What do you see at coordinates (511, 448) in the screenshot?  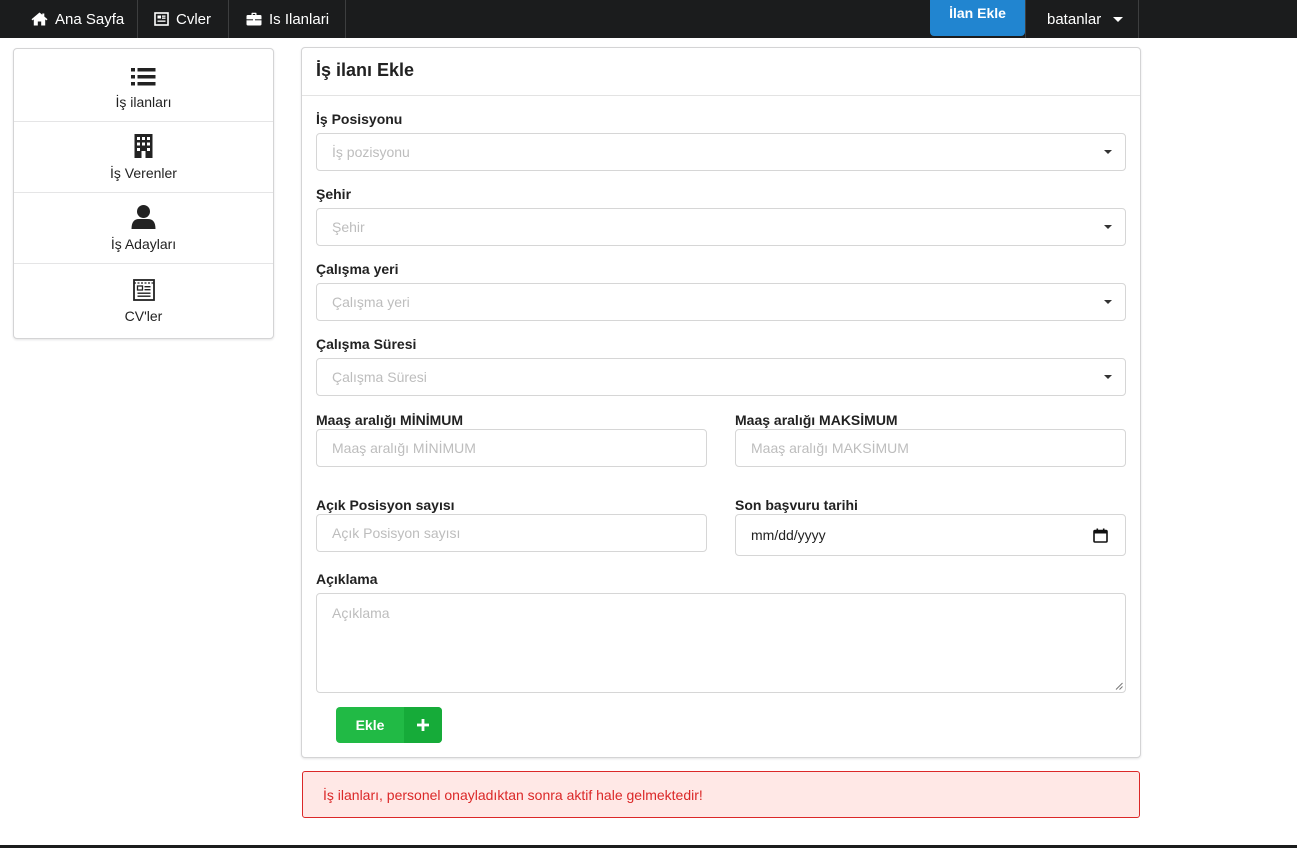 I see `salary-min-input: Maaş aralığı MİNİMUM` at bounding box center [511, 448].